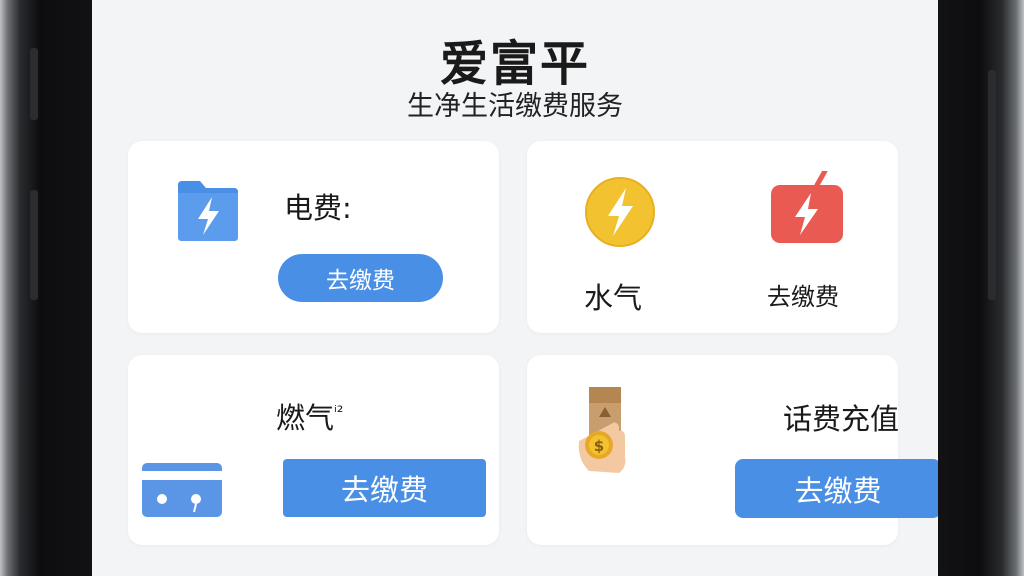 The height and width of the screenshot is (576, 1024). I want to click on coin-hand-icon: $, so click(608, 432).